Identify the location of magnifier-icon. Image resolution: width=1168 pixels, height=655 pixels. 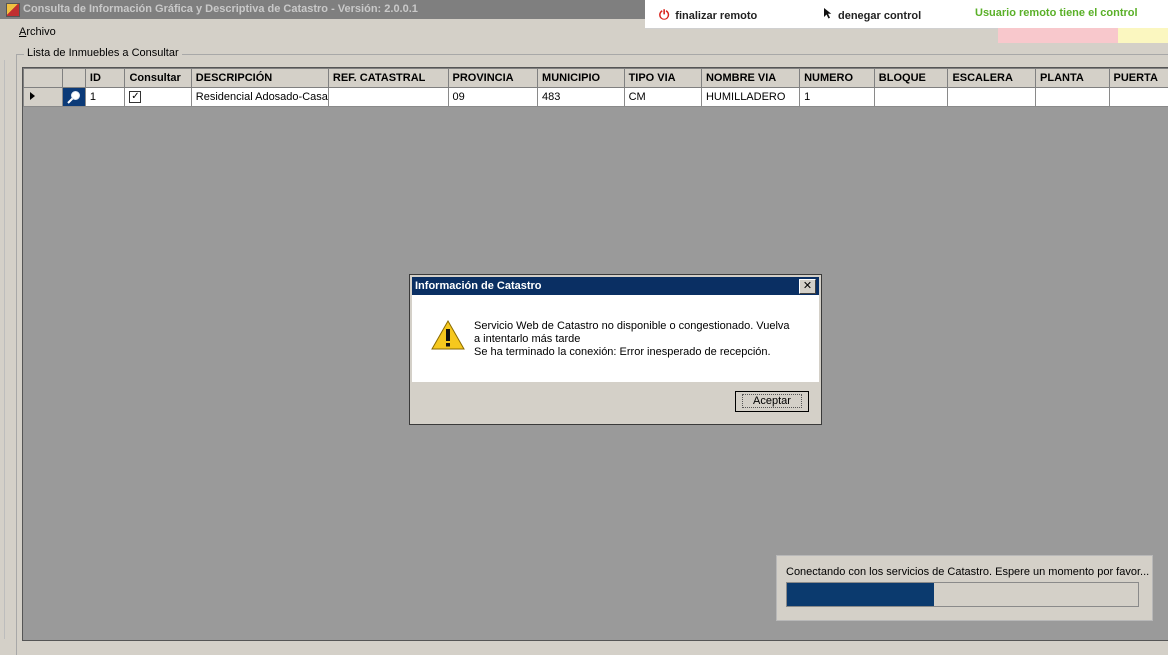
(74, 97).